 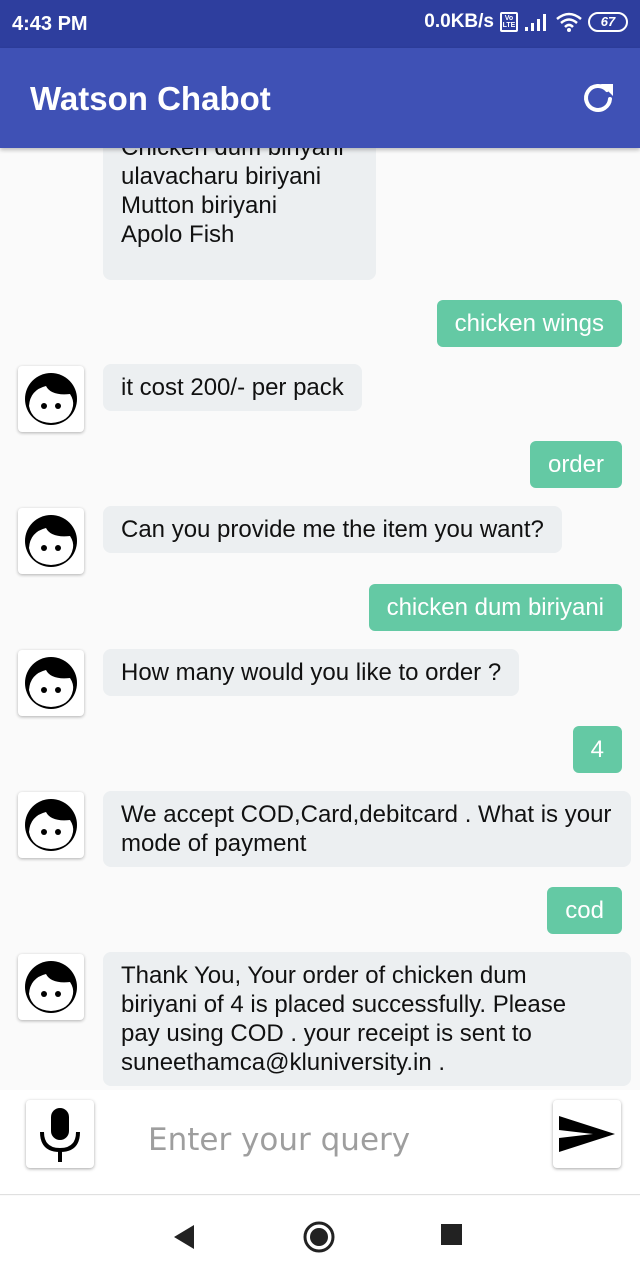 I want to click on user-message: chicken wings, so click(x=529, y=323).